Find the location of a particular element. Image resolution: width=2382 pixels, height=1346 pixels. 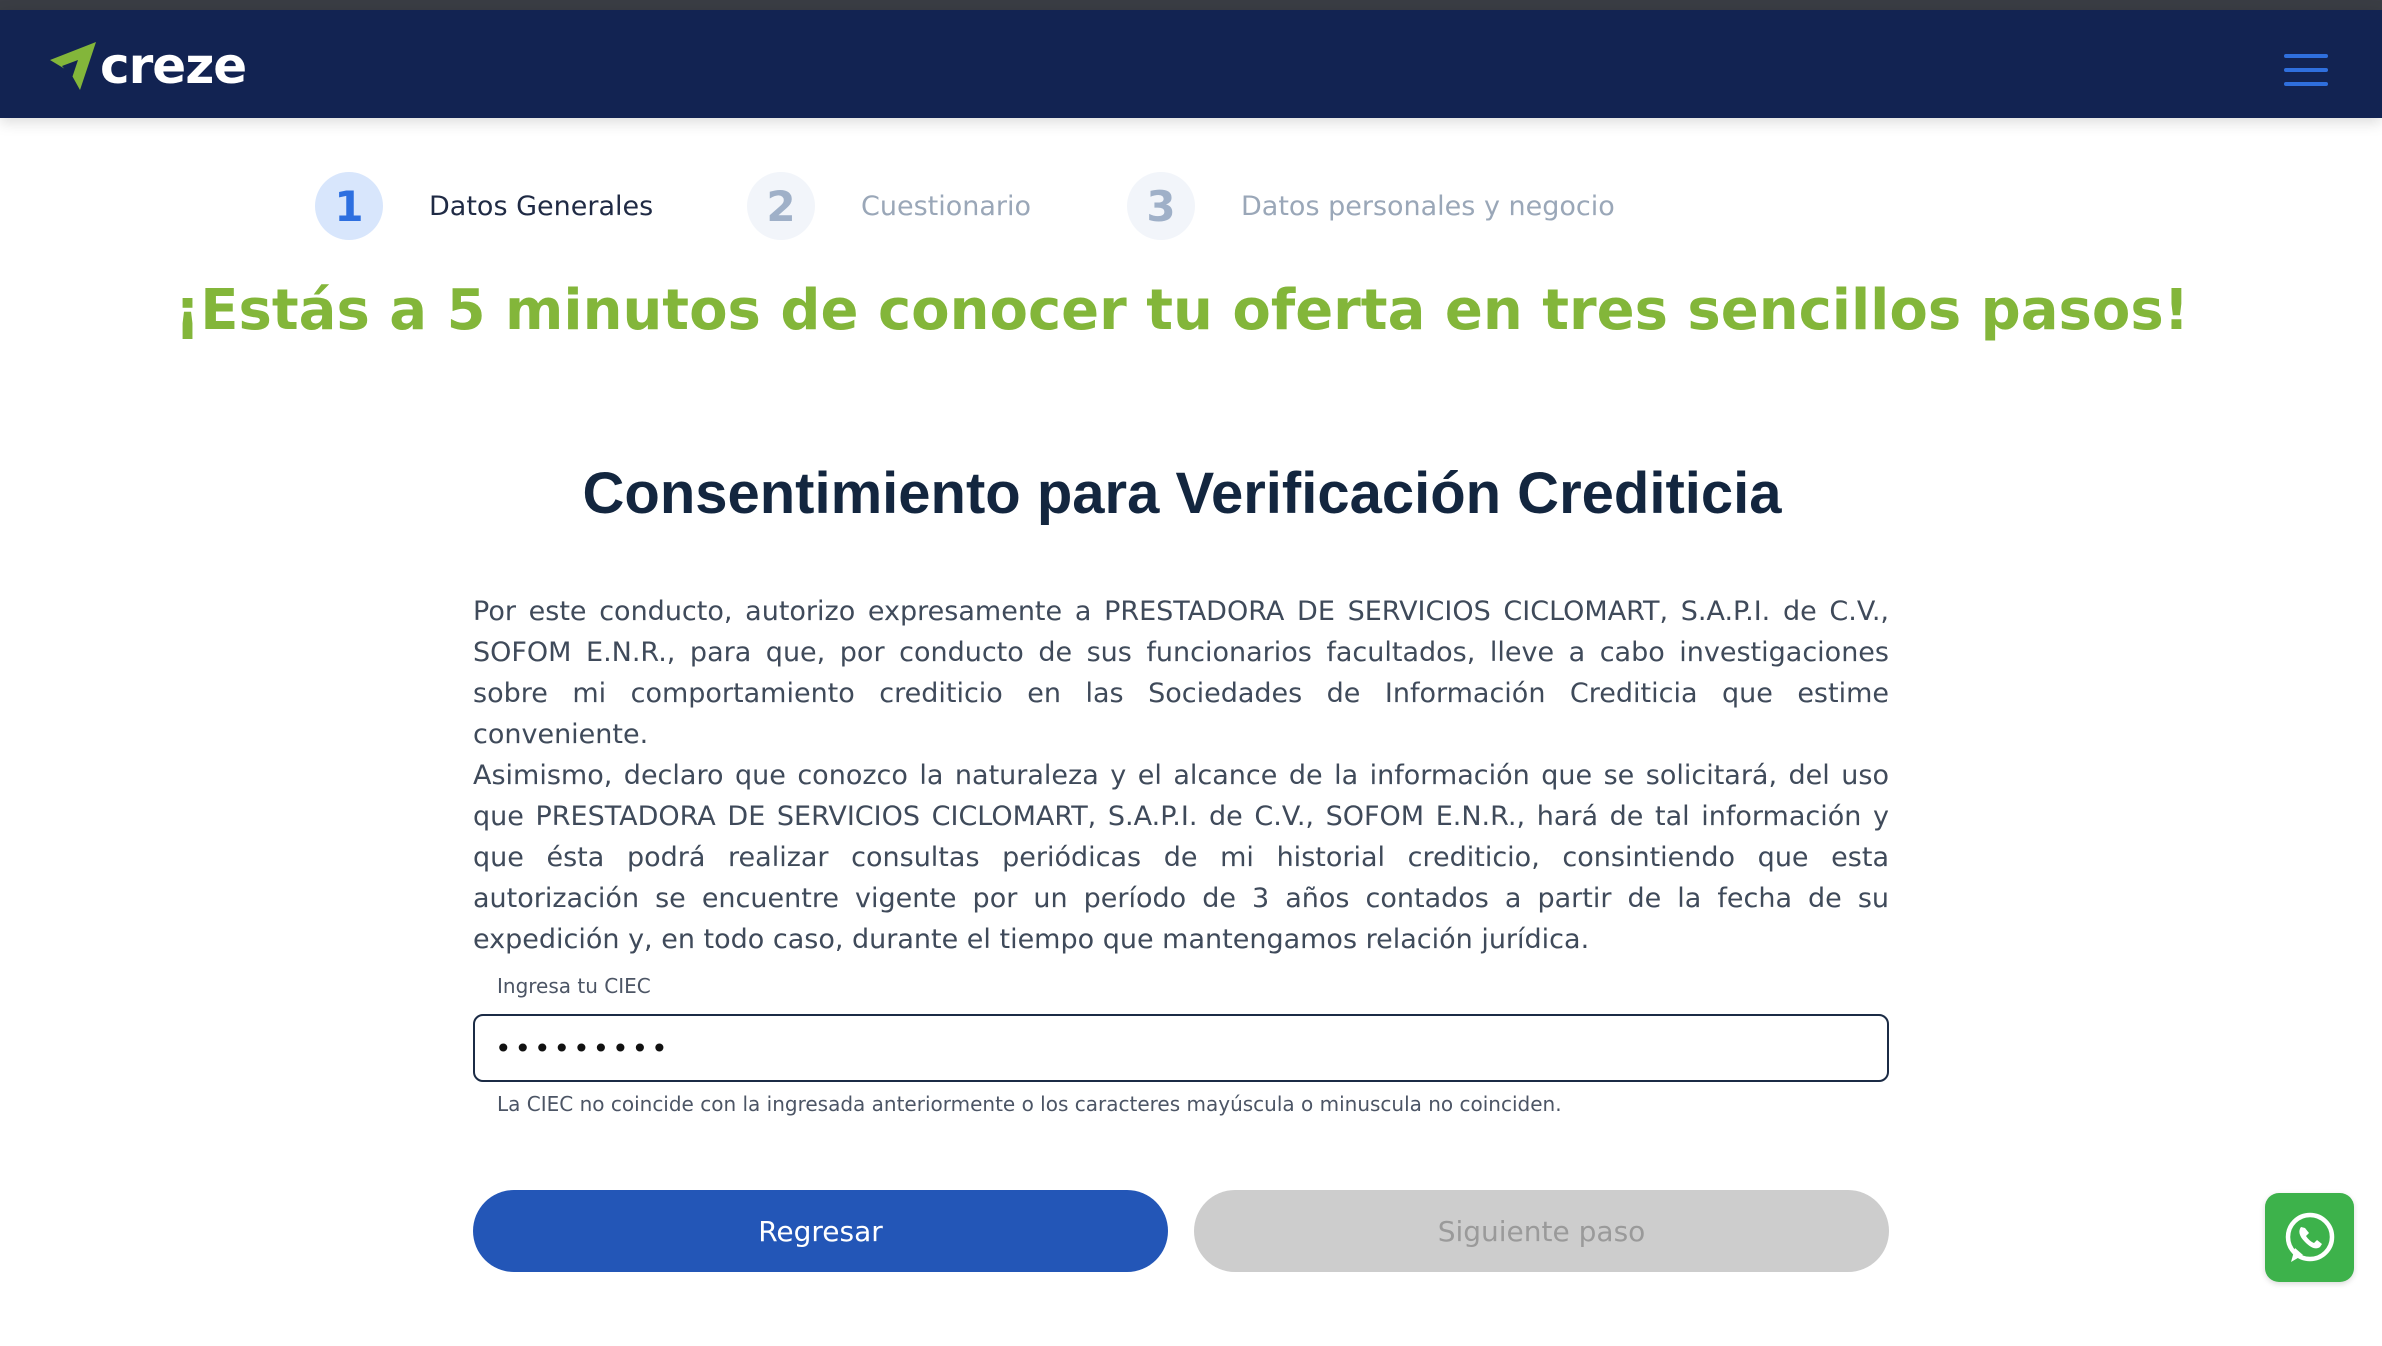

logo-text: creze is located at coordinates (173, 66).